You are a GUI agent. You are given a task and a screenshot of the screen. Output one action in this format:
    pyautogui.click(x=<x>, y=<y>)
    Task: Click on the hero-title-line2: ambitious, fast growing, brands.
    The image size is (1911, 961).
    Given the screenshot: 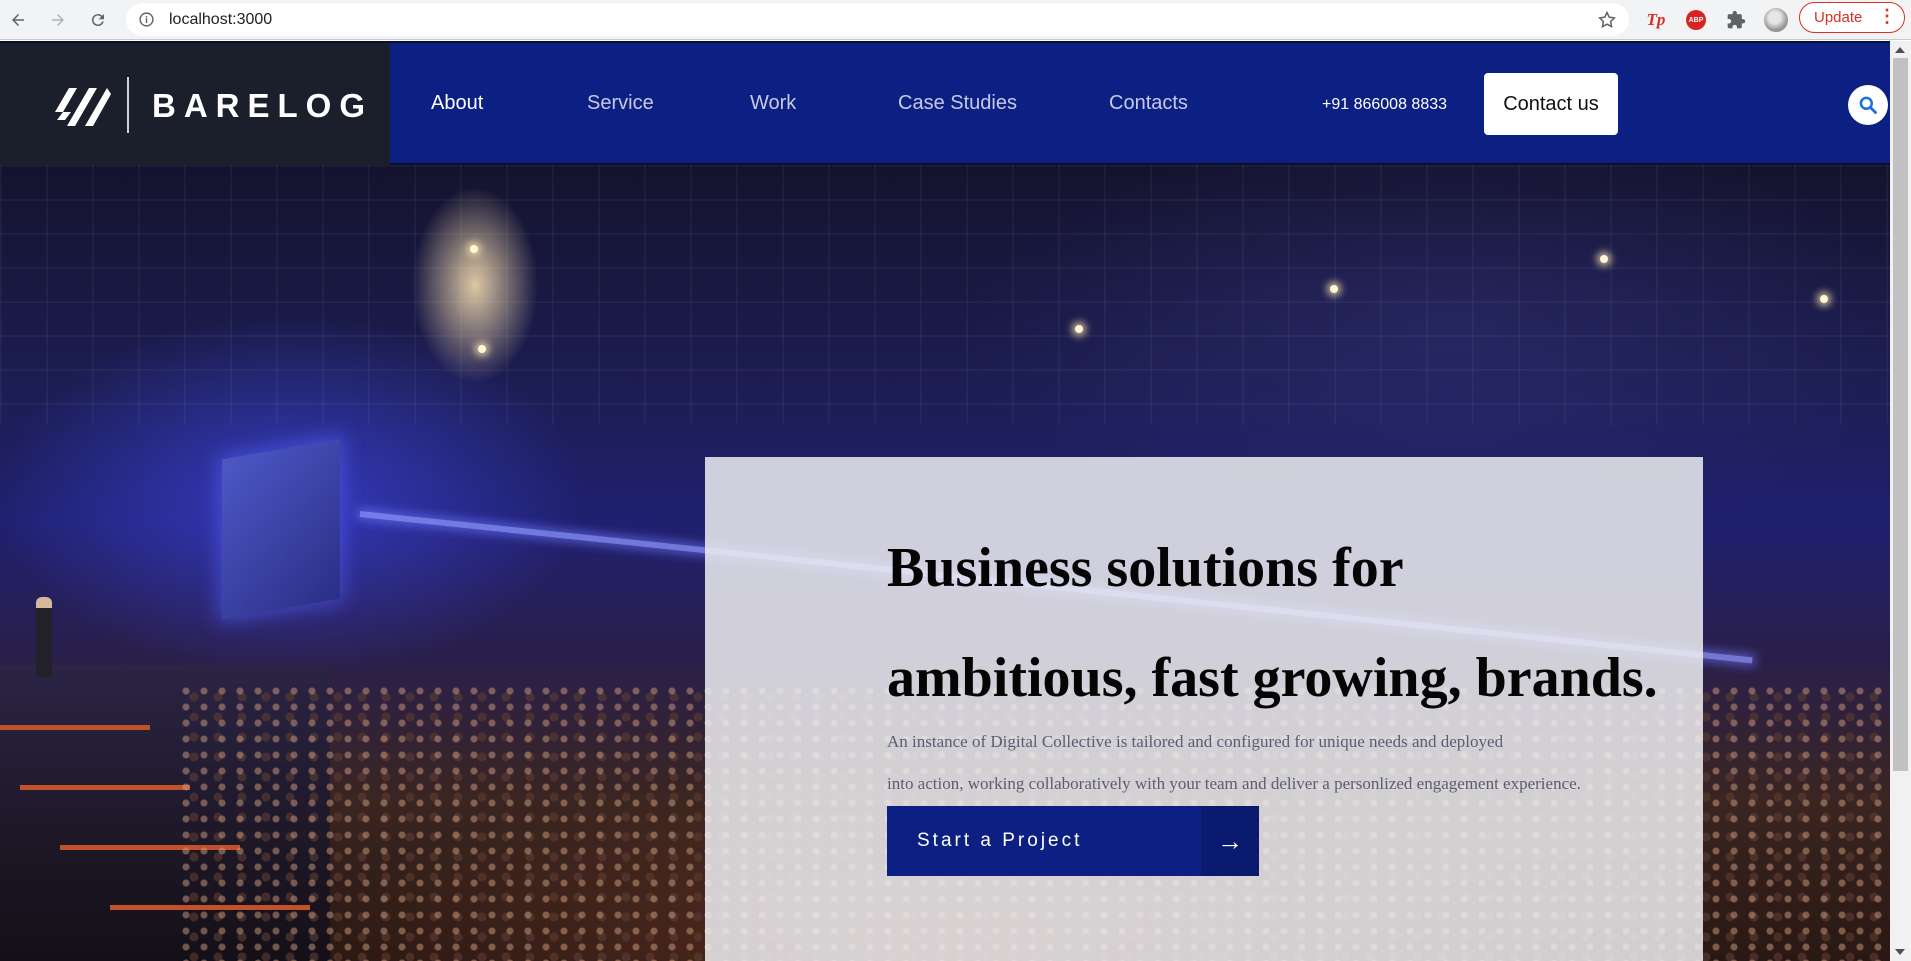 What is the action you would take?
    pyautogui.click(x=1272, y=678)
    